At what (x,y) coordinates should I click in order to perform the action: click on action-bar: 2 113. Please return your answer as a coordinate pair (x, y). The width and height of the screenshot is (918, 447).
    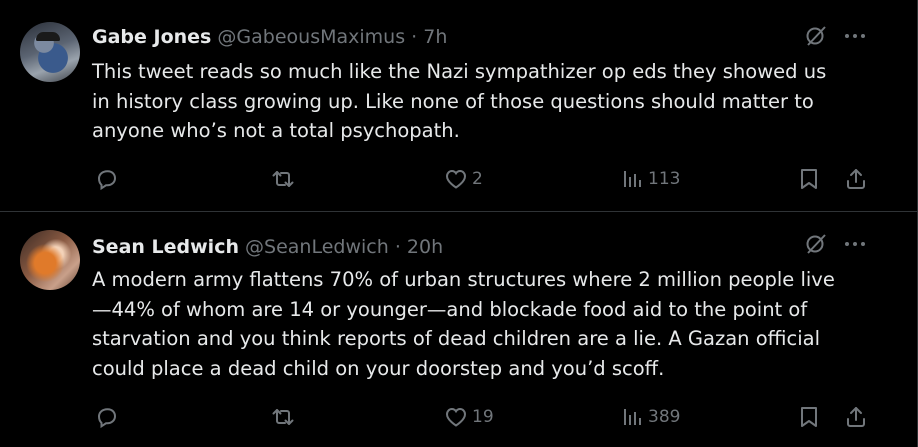
    Looking at the image, I should click on (458, 179).